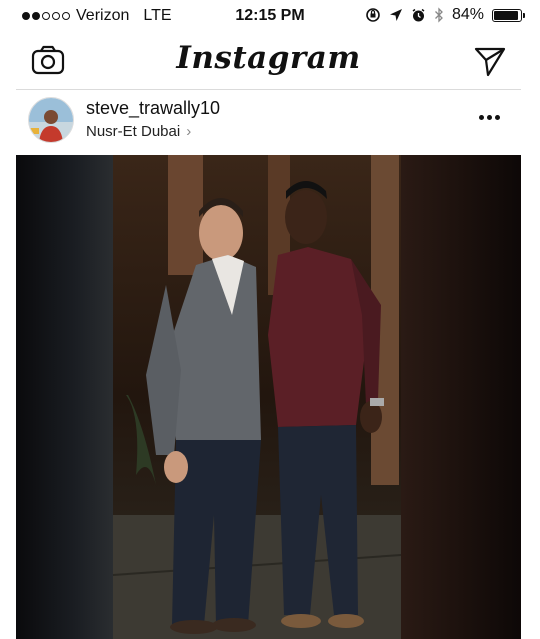 The image size is (540, 639). Describe the element at coordinates (418, 14) in the screenshot. I see `alarm-clock-icon` at that location.